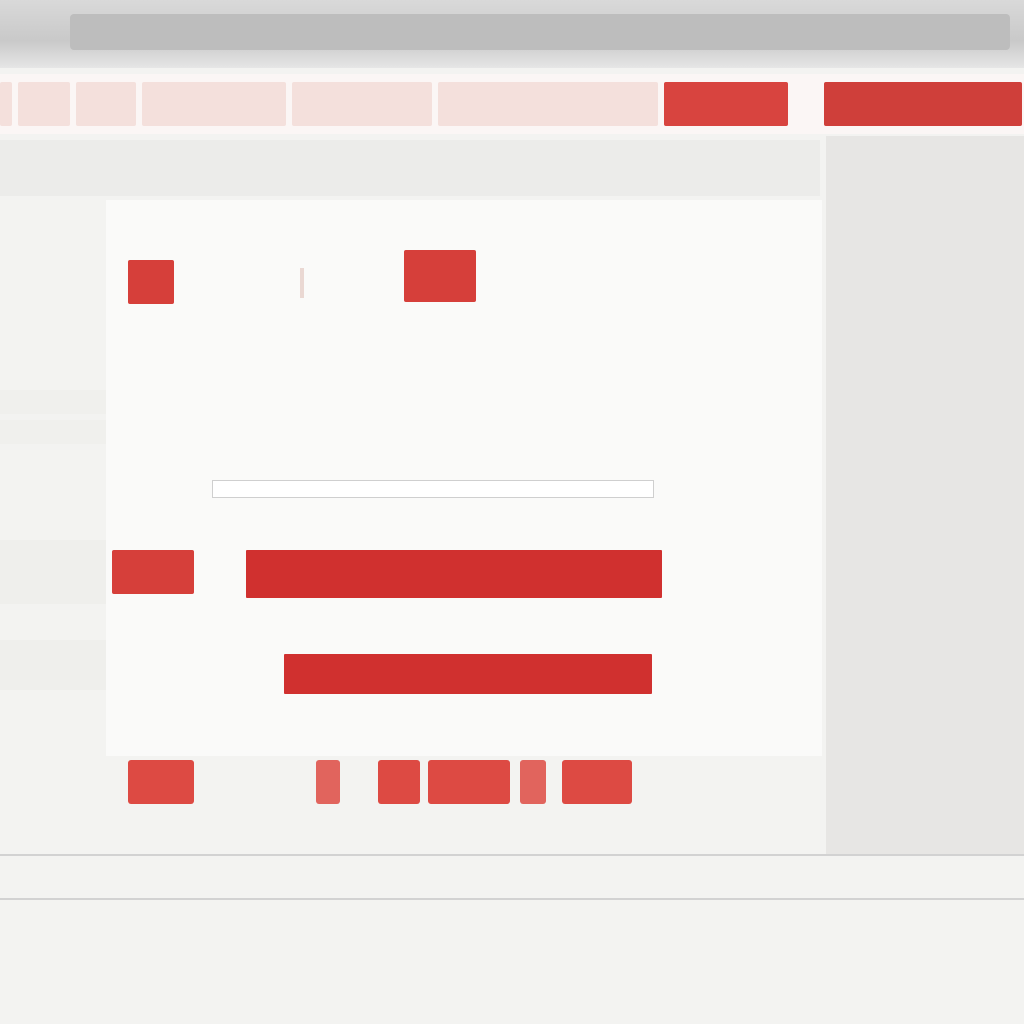 The height and width of the screenshot is (1024, 1024). I want to click on row2-button-a, so click(151, 282).